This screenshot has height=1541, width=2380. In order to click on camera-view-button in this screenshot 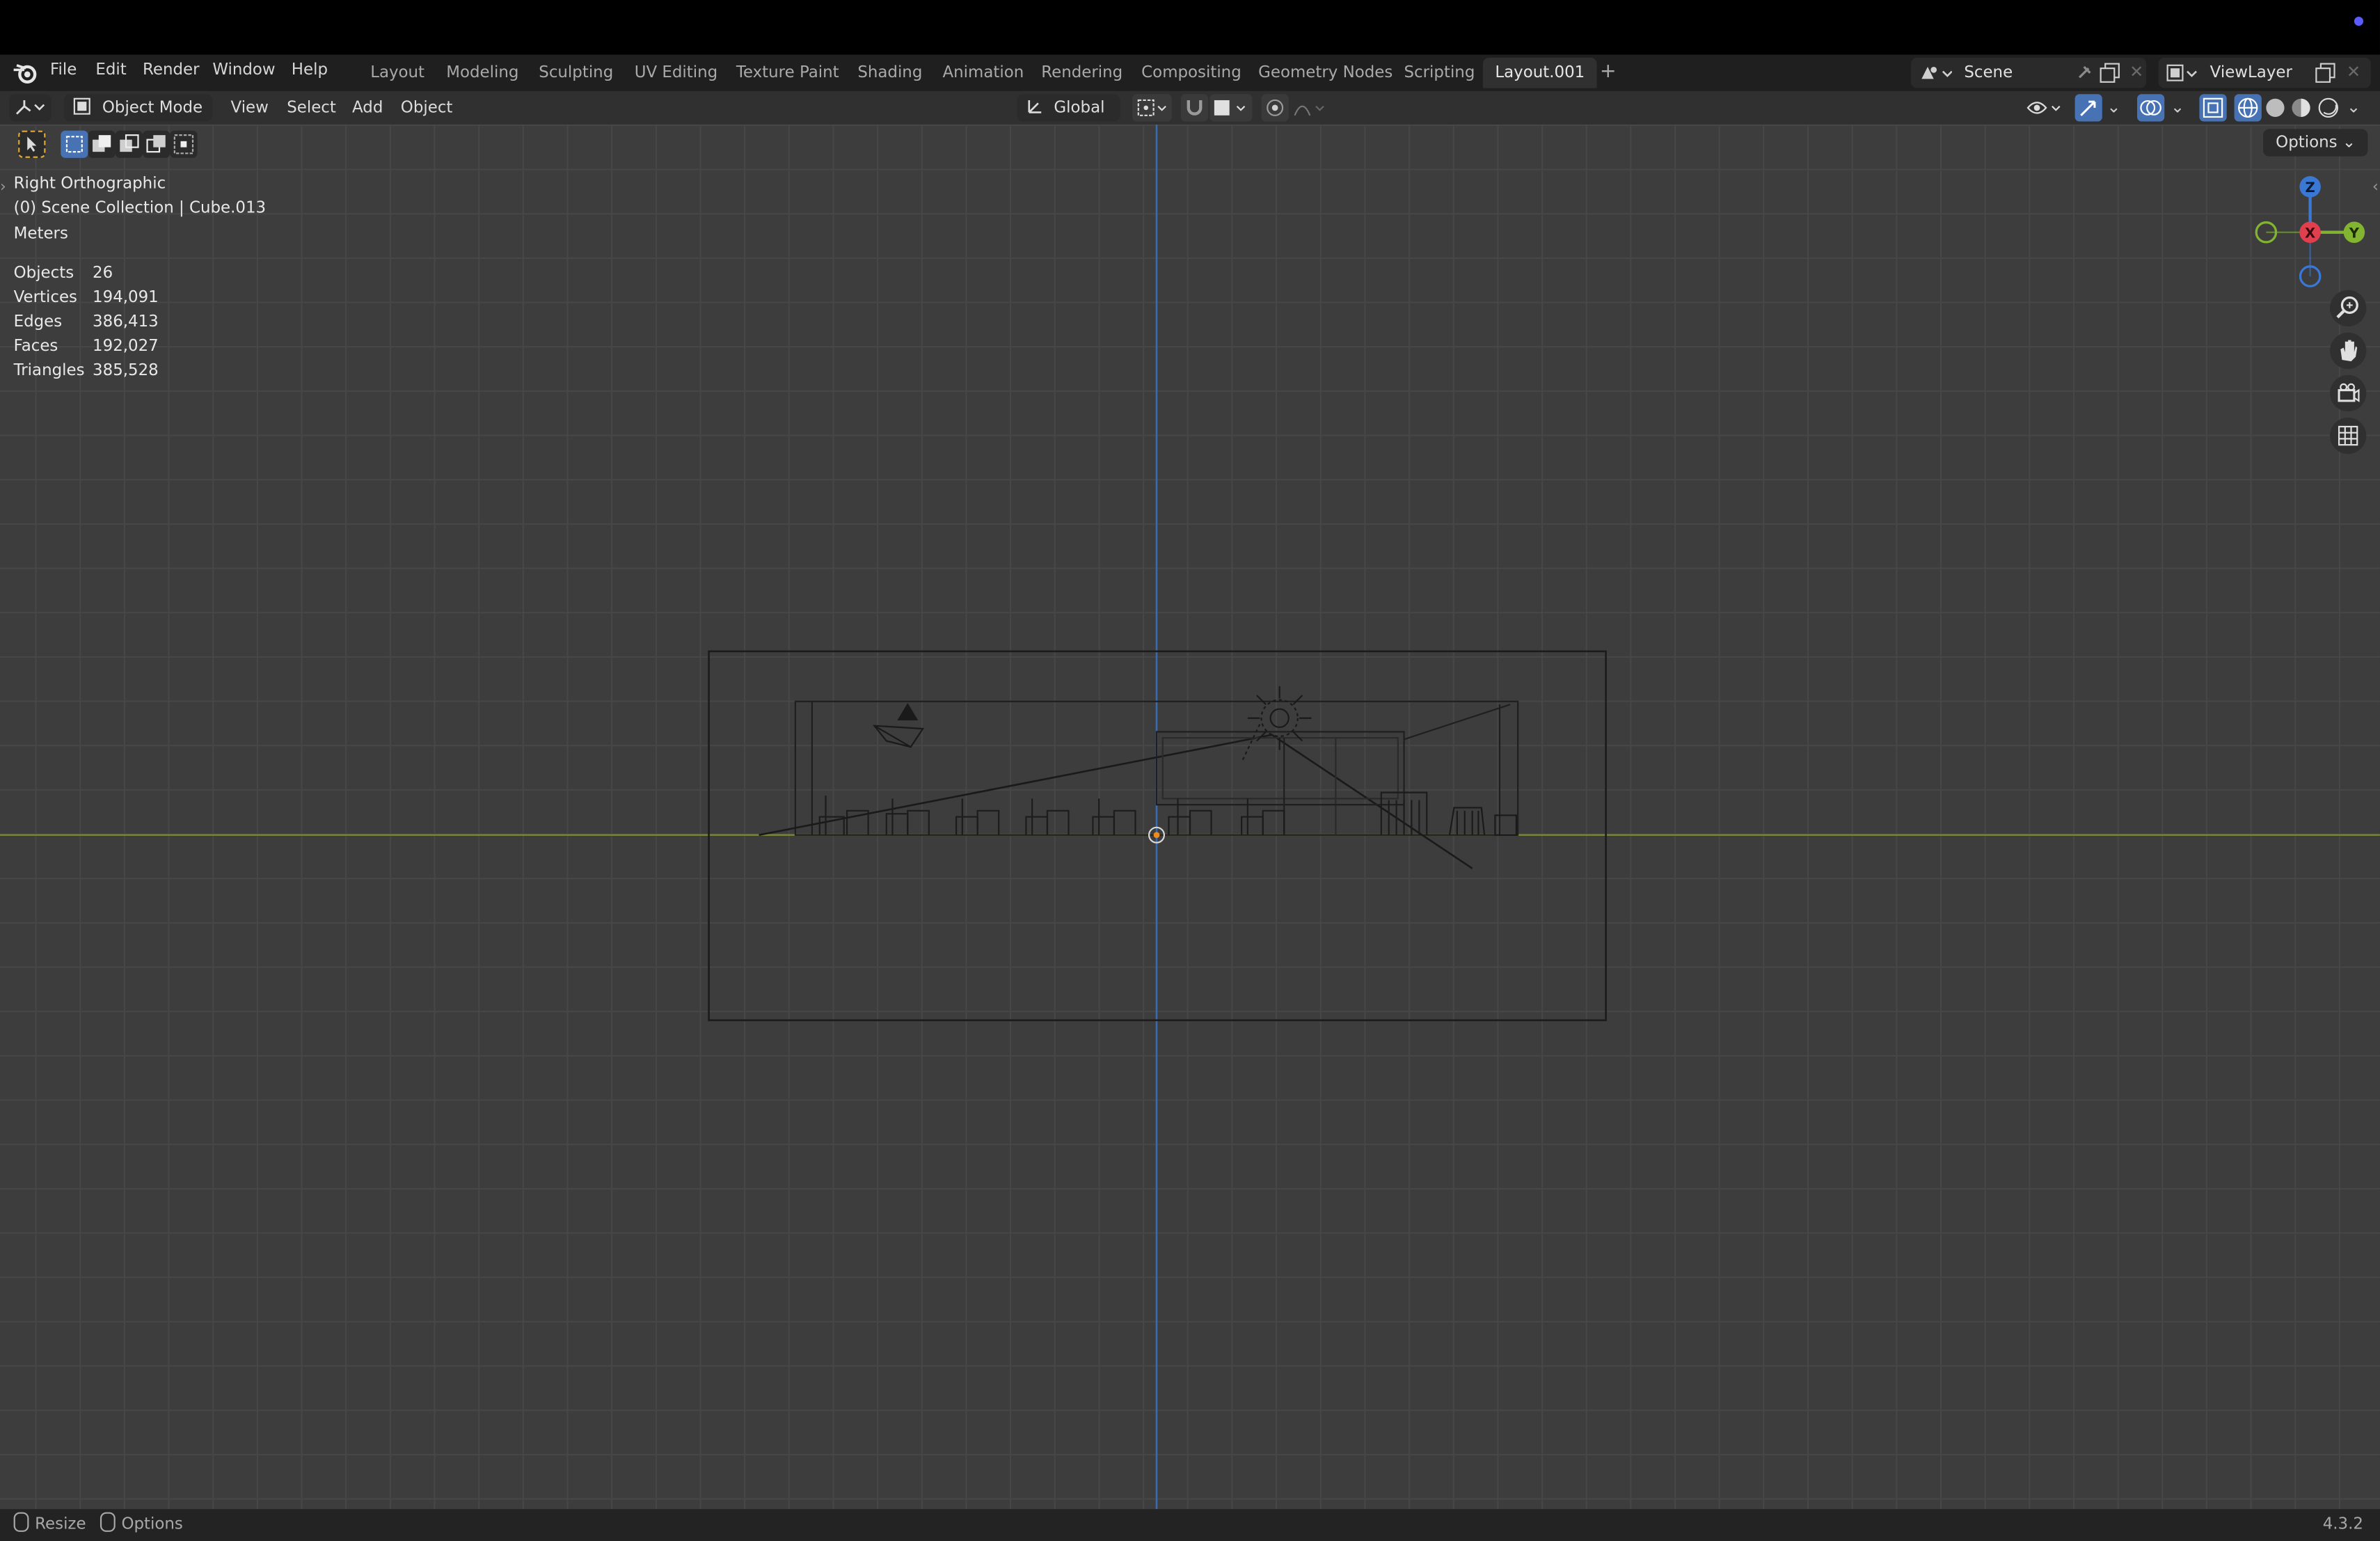, I will do `click(2348, 393)`.